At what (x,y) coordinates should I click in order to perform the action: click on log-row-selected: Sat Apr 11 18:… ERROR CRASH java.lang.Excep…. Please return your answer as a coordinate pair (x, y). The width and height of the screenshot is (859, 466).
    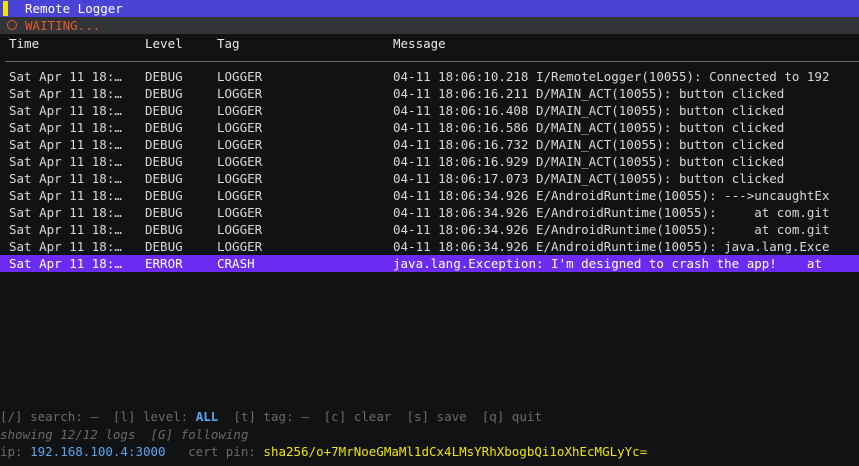
    Looking at the image, I should click on (429, 263).